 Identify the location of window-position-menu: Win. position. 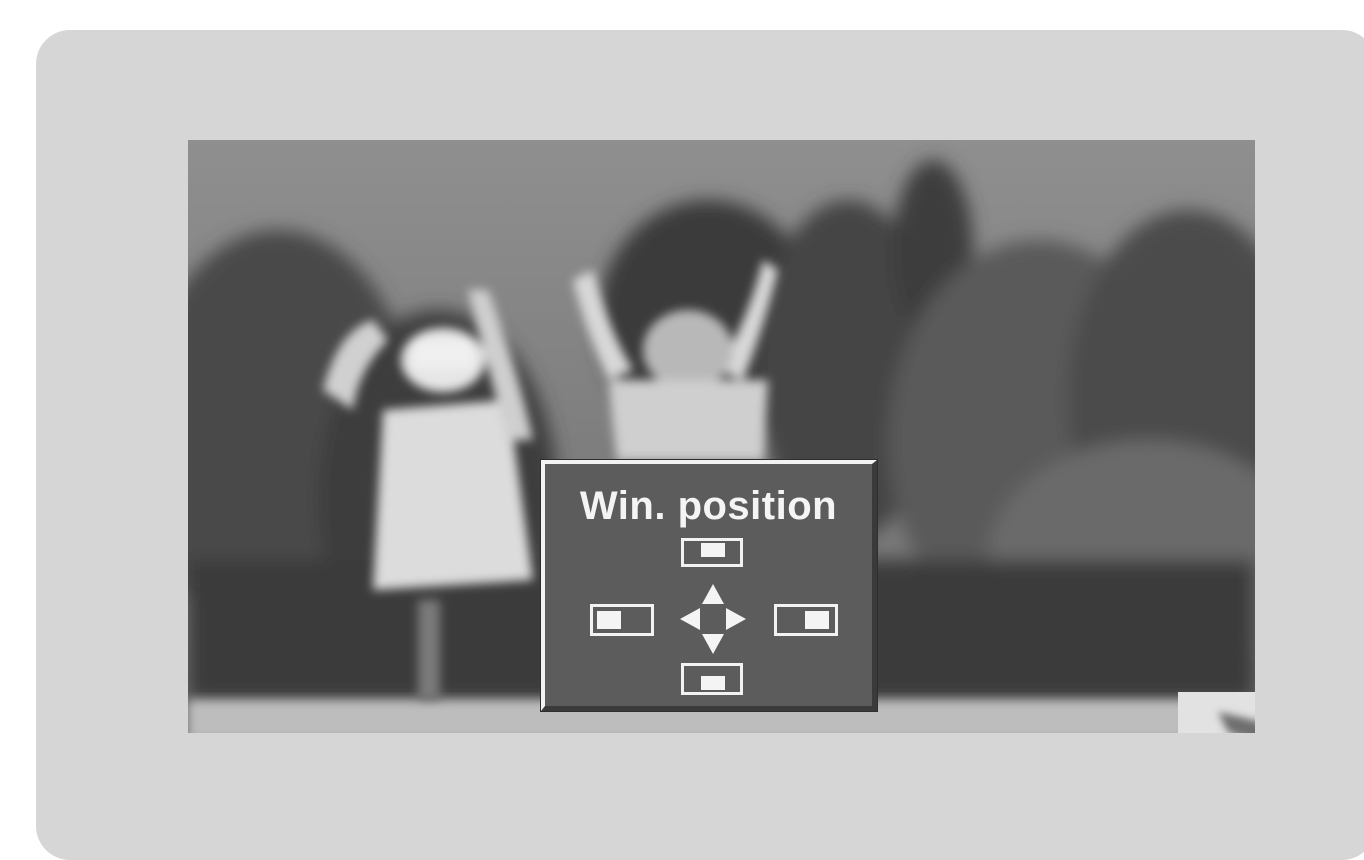
(709, 585).